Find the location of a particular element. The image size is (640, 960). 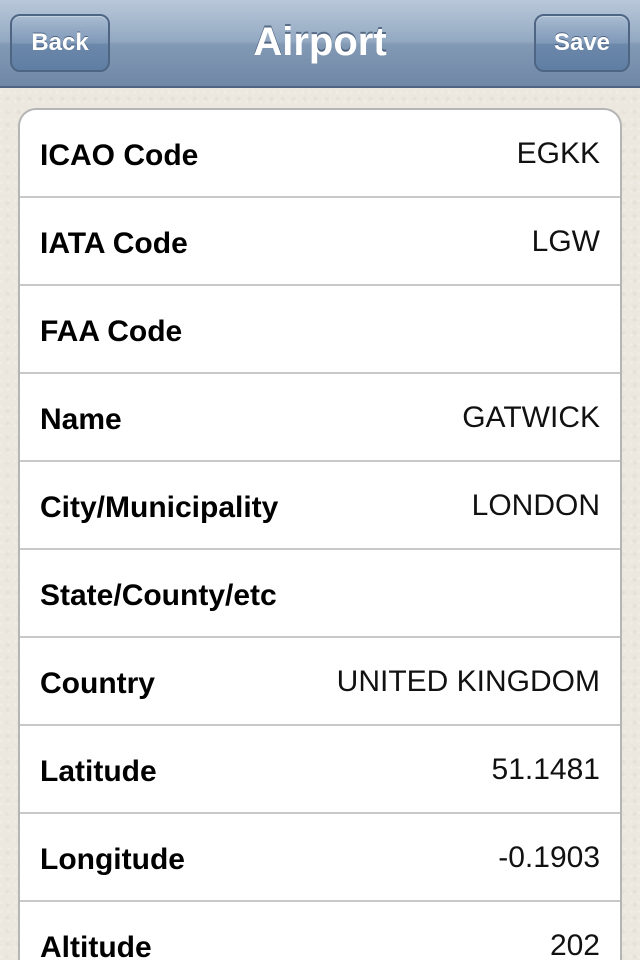

row-value: 202 is located at coordinates (574, 944).